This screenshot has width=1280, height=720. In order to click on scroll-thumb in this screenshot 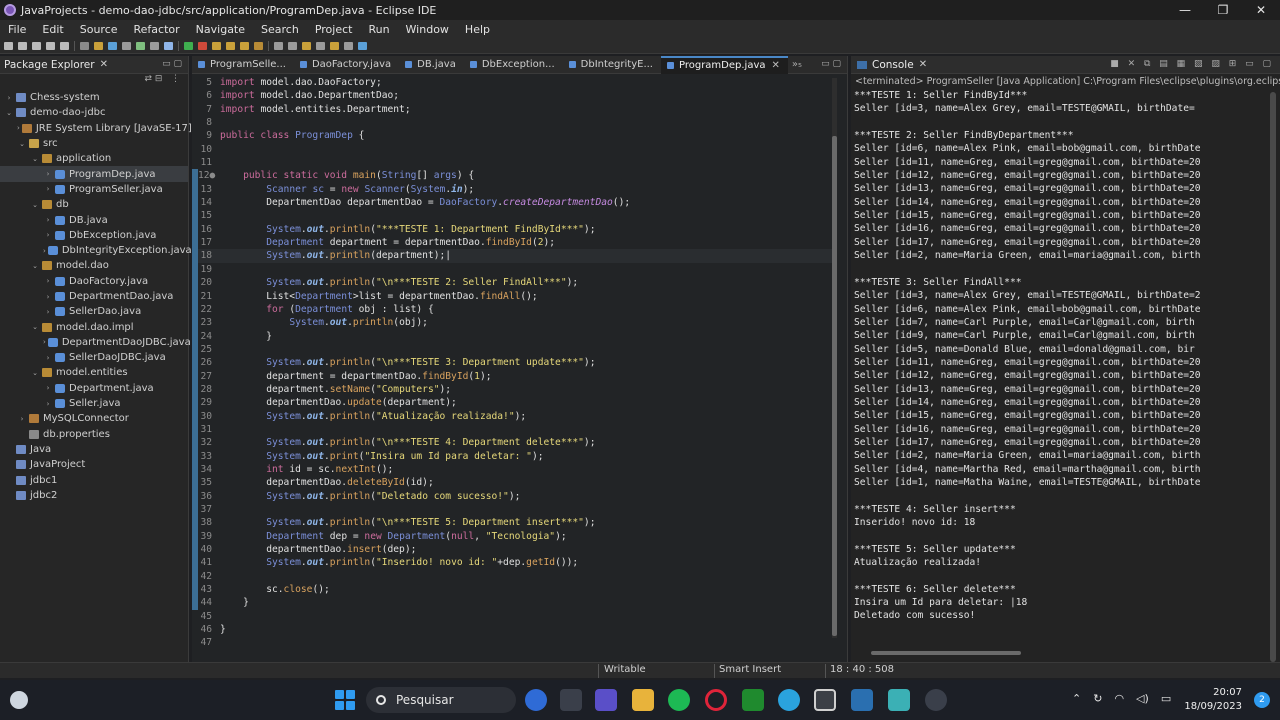, I will do `click(834, 386)`.